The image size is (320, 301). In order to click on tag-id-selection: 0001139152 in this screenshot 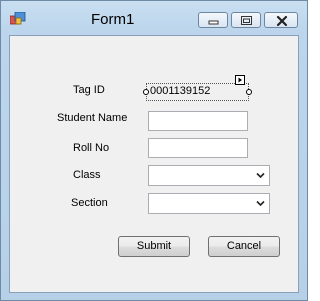, I will do `click(197, 92)`.